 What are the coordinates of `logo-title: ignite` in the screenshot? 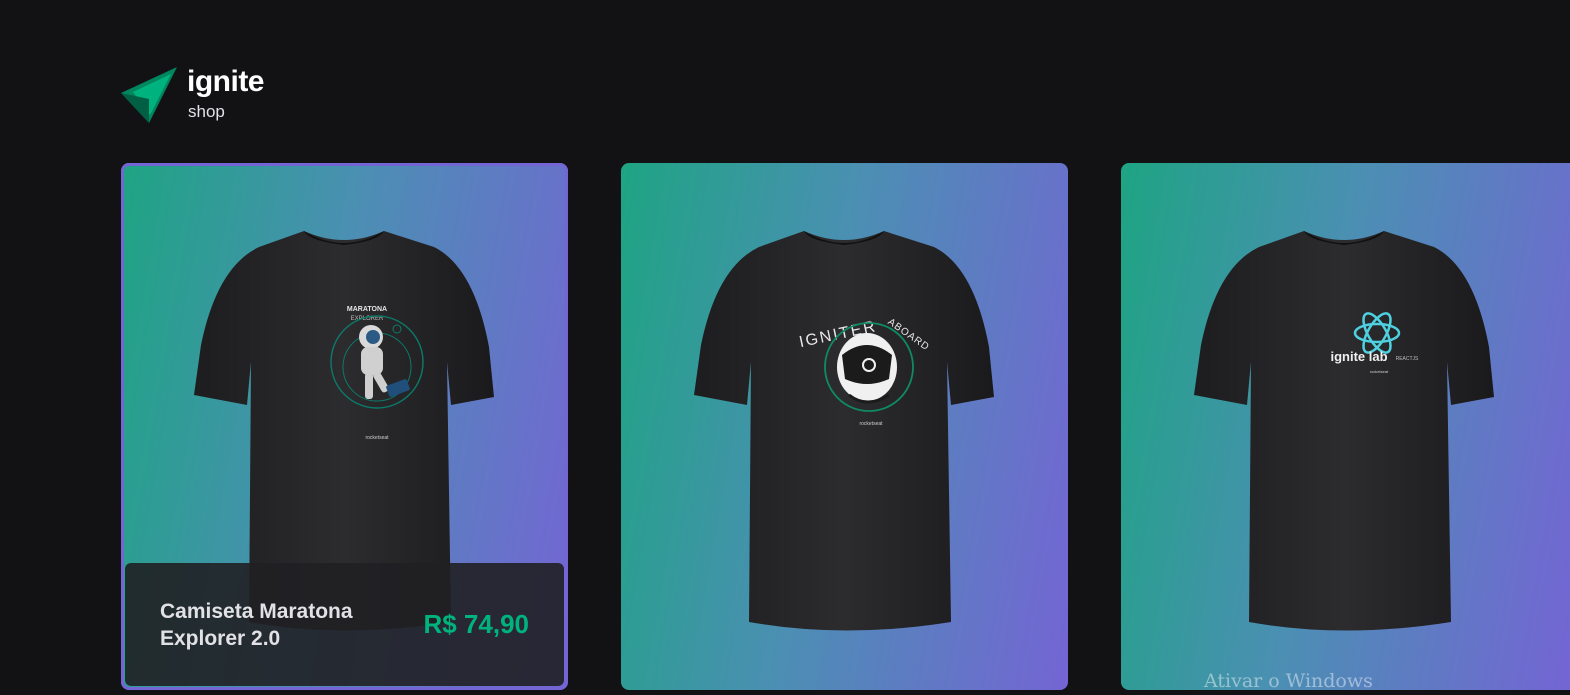 It's located at (226, 81).